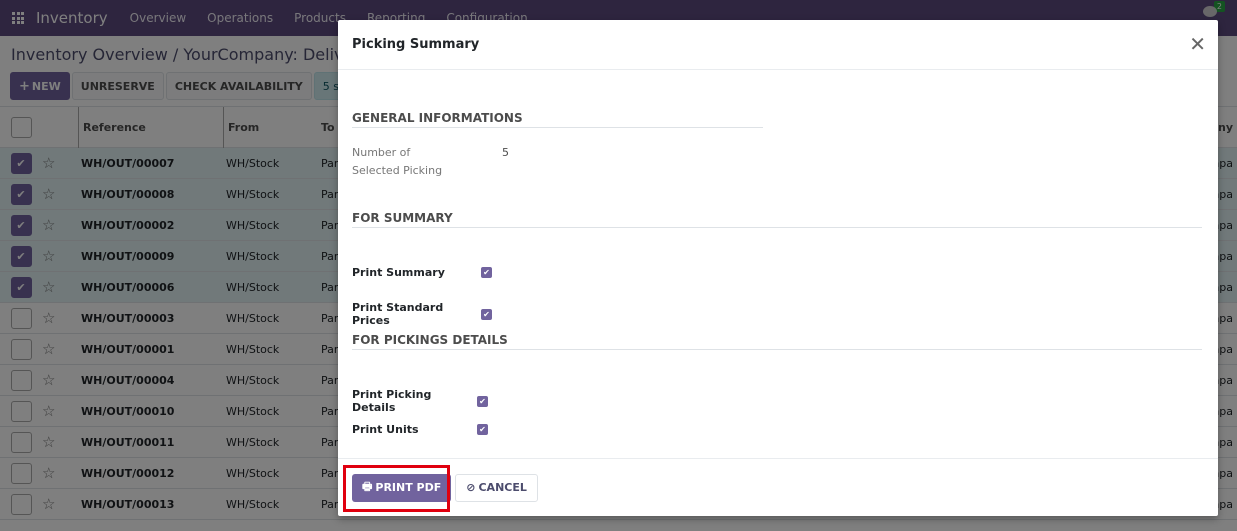 This screenshot has width=1237, height=531. I want to click on print-summary-field: Print Summary ✔, so click(422, 272).